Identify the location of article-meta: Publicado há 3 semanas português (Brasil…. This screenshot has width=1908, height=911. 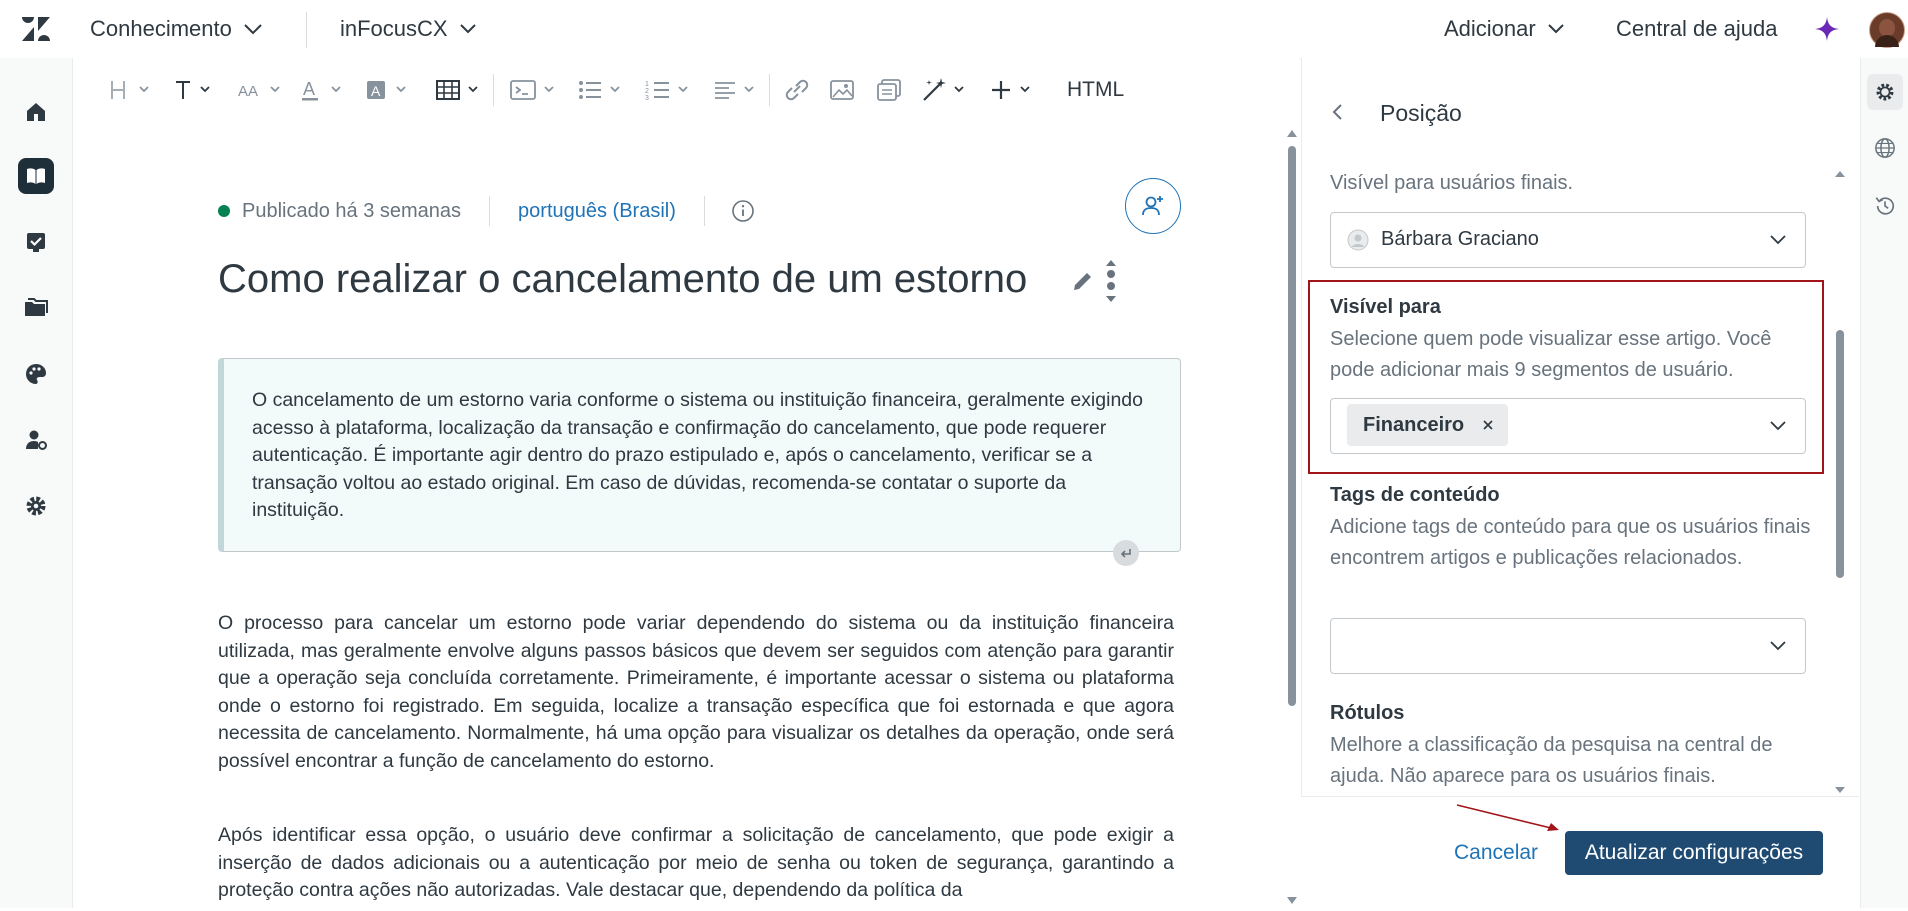
(486, 211).